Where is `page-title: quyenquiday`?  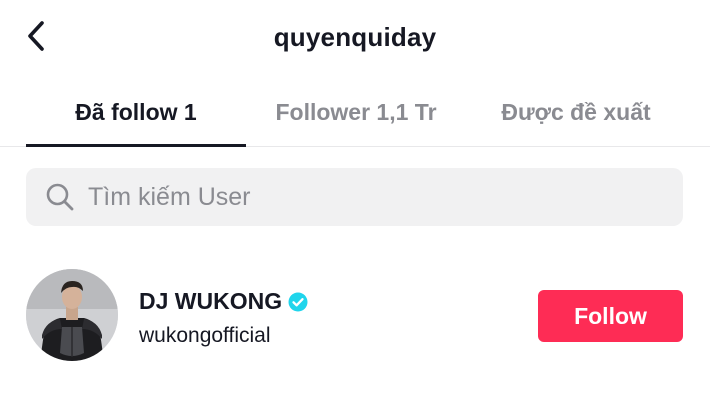
page-title: quyenquiday is located at coordinates (355, 37).